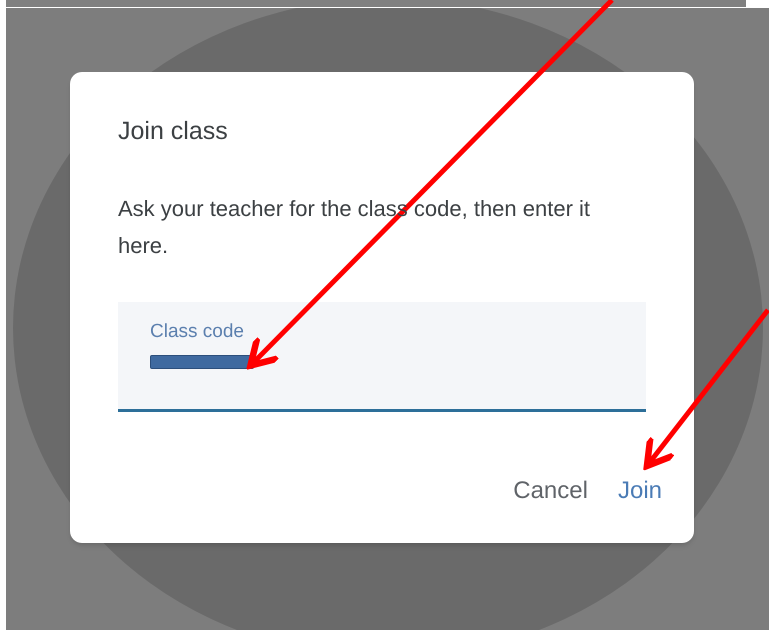 This screenshot has width=769, height=630. I want to click on field-label: Class code, so click(197, 332).